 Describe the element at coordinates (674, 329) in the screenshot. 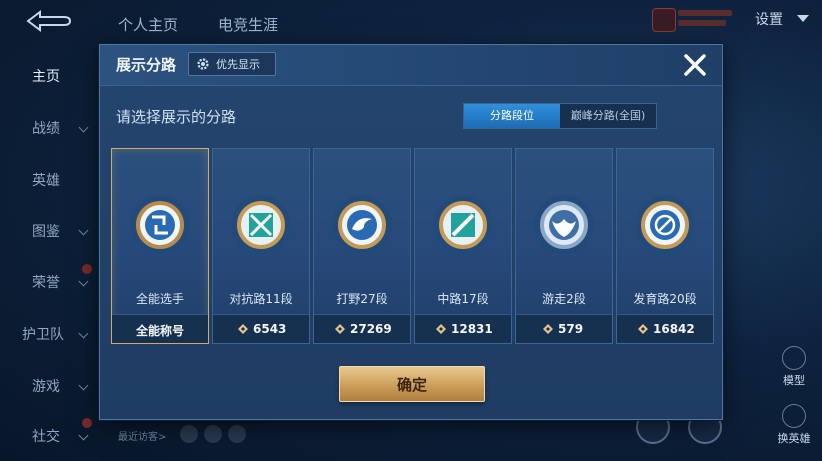

I see `lane-score-value: 16842` at that location.